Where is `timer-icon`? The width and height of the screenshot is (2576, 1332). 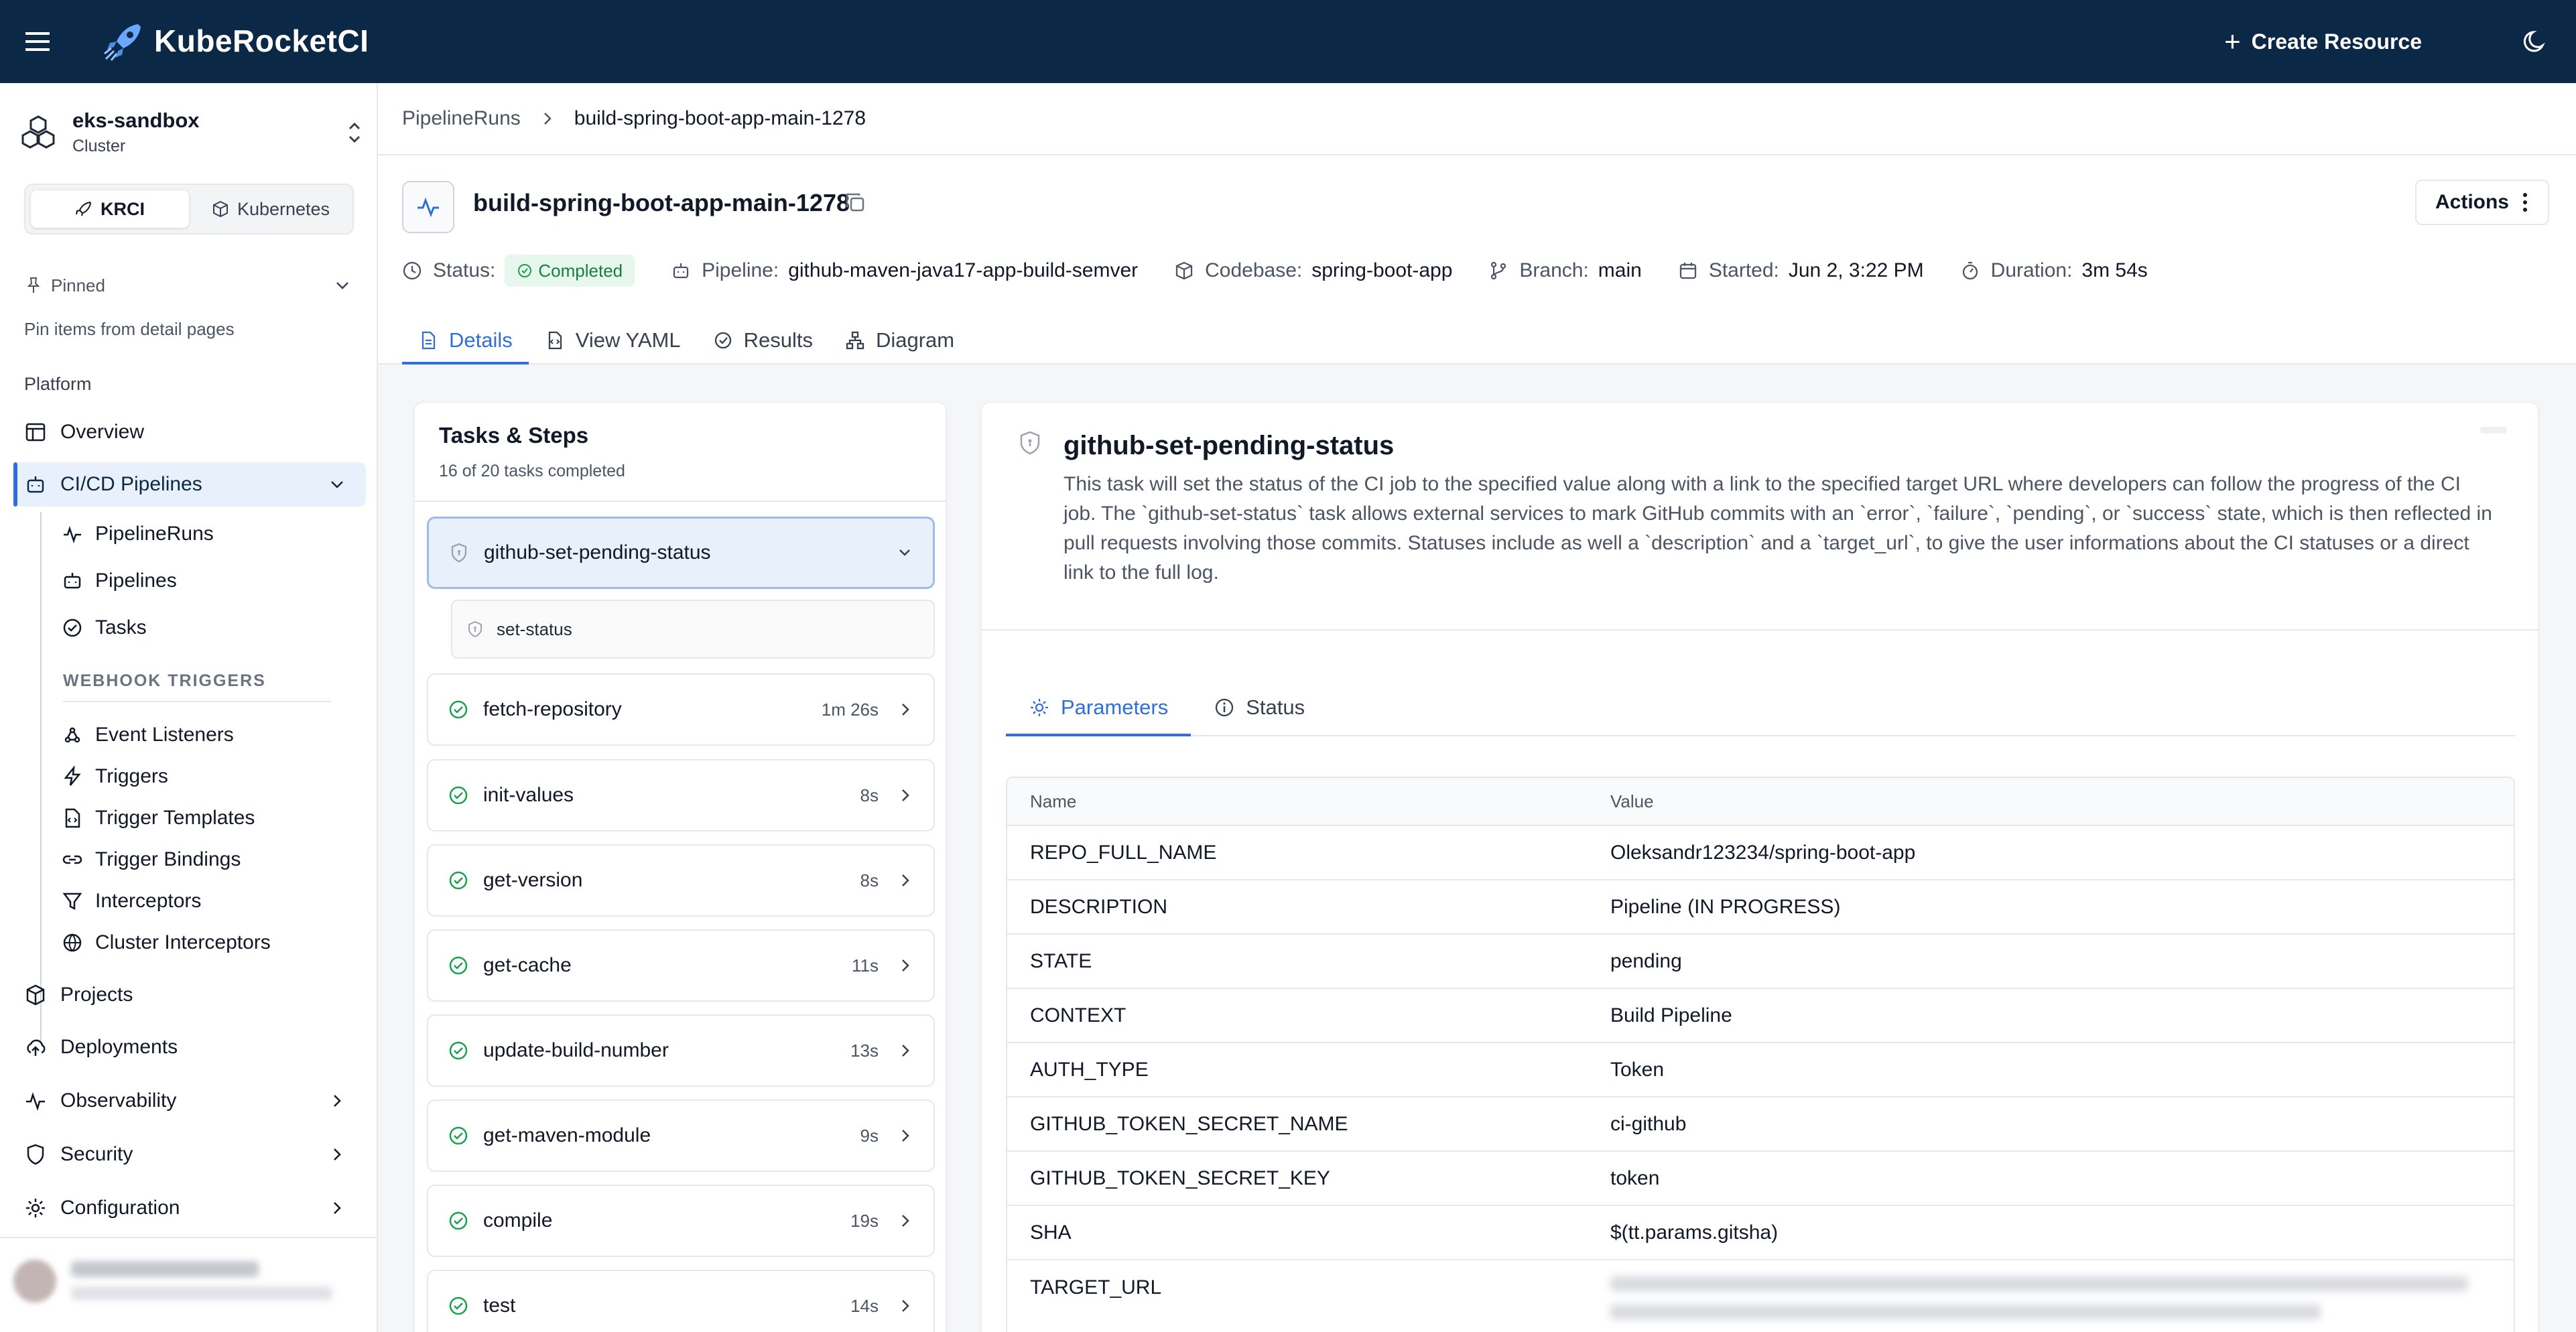 timer-icon is located at coordinates (1970, 270).